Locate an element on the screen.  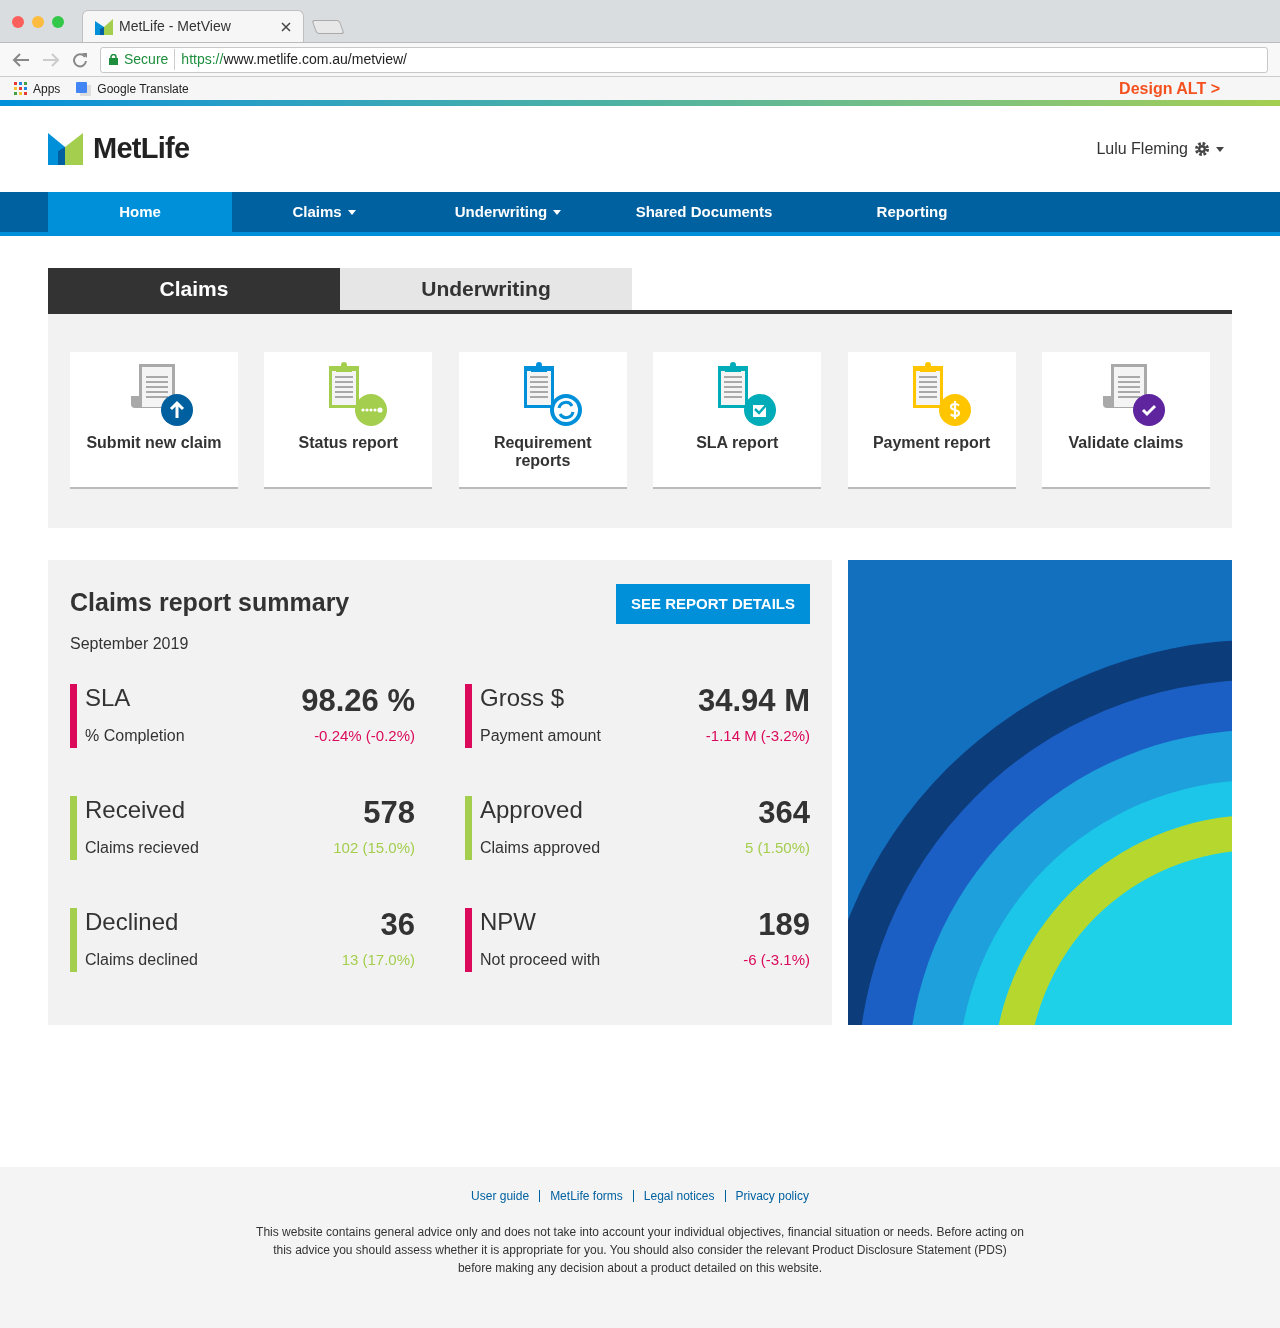
secure-label: Secure is located at coordinates (150, 59).